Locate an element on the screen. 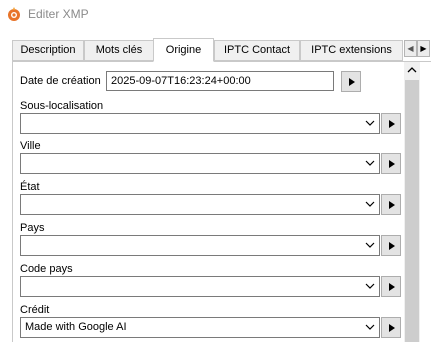  sous-localisation-arrow-button is located at coordinates (391, 123).